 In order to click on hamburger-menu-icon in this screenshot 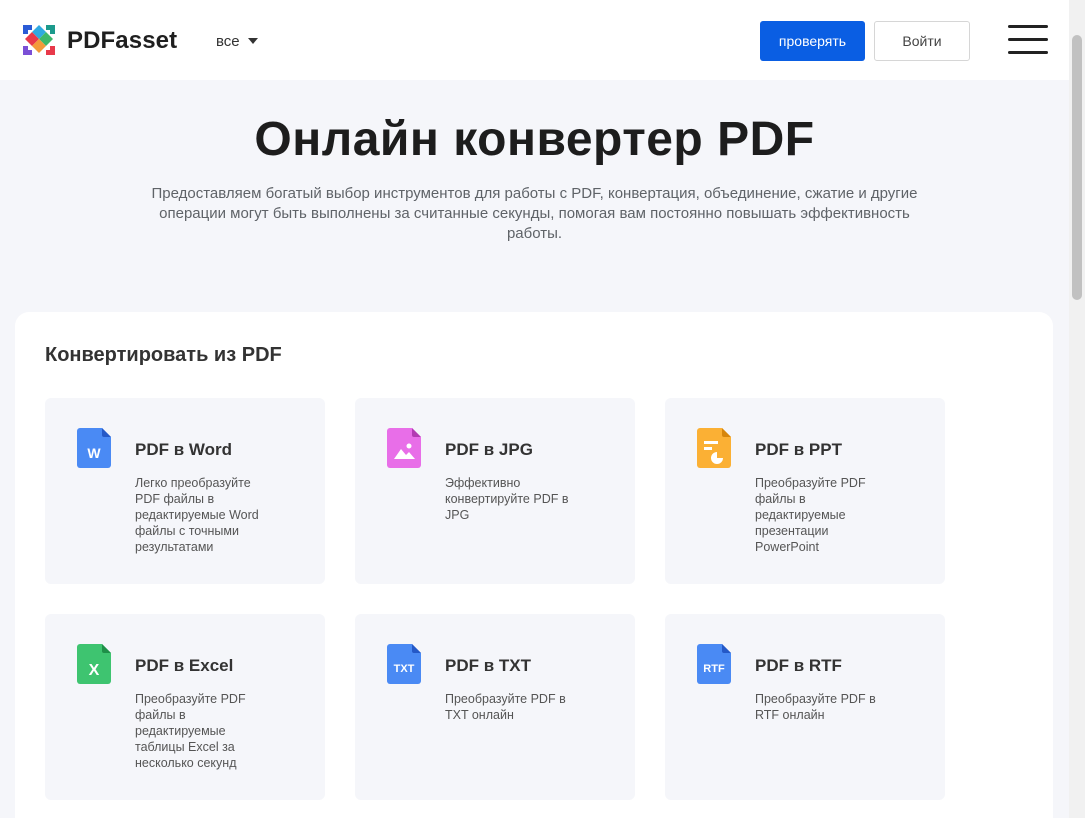, I will do `click(1028, 40)`.